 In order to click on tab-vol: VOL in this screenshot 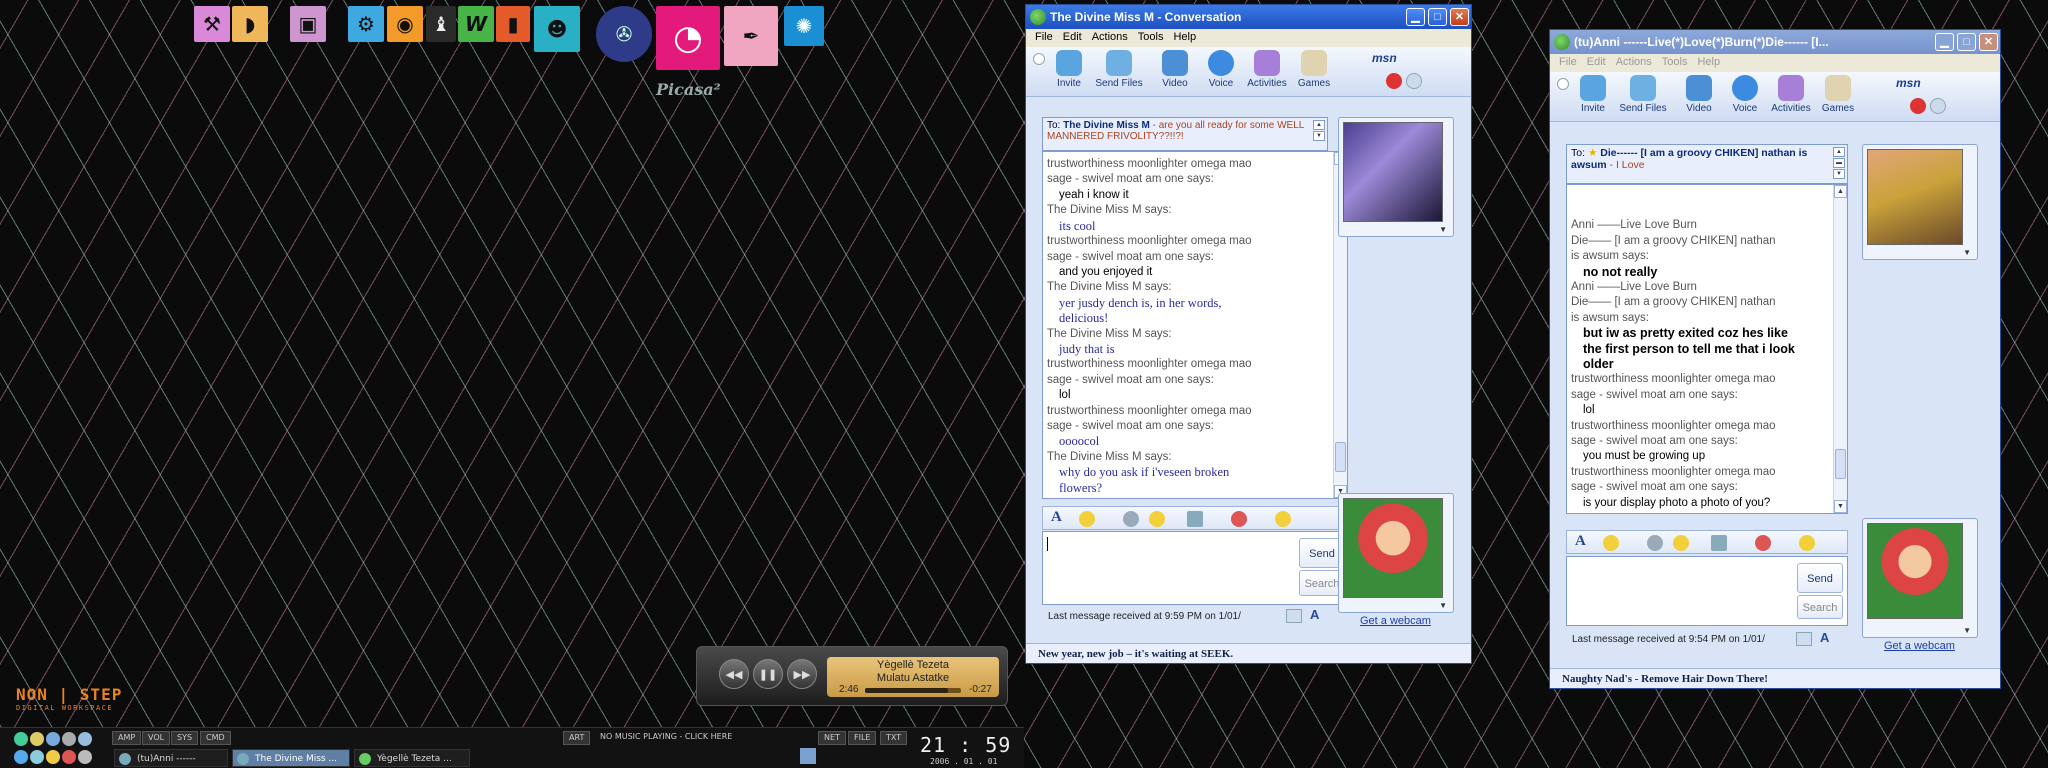, I will do `click(156, 738)`.